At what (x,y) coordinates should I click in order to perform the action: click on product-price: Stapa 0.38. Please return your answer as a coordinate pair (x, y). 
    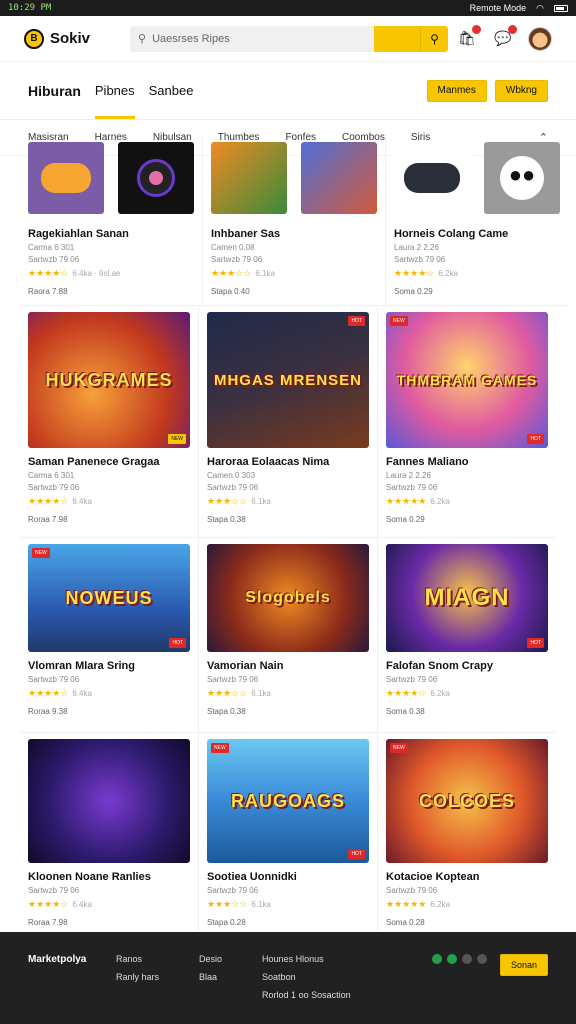
    Looking at the image, I should click on (226, 711).